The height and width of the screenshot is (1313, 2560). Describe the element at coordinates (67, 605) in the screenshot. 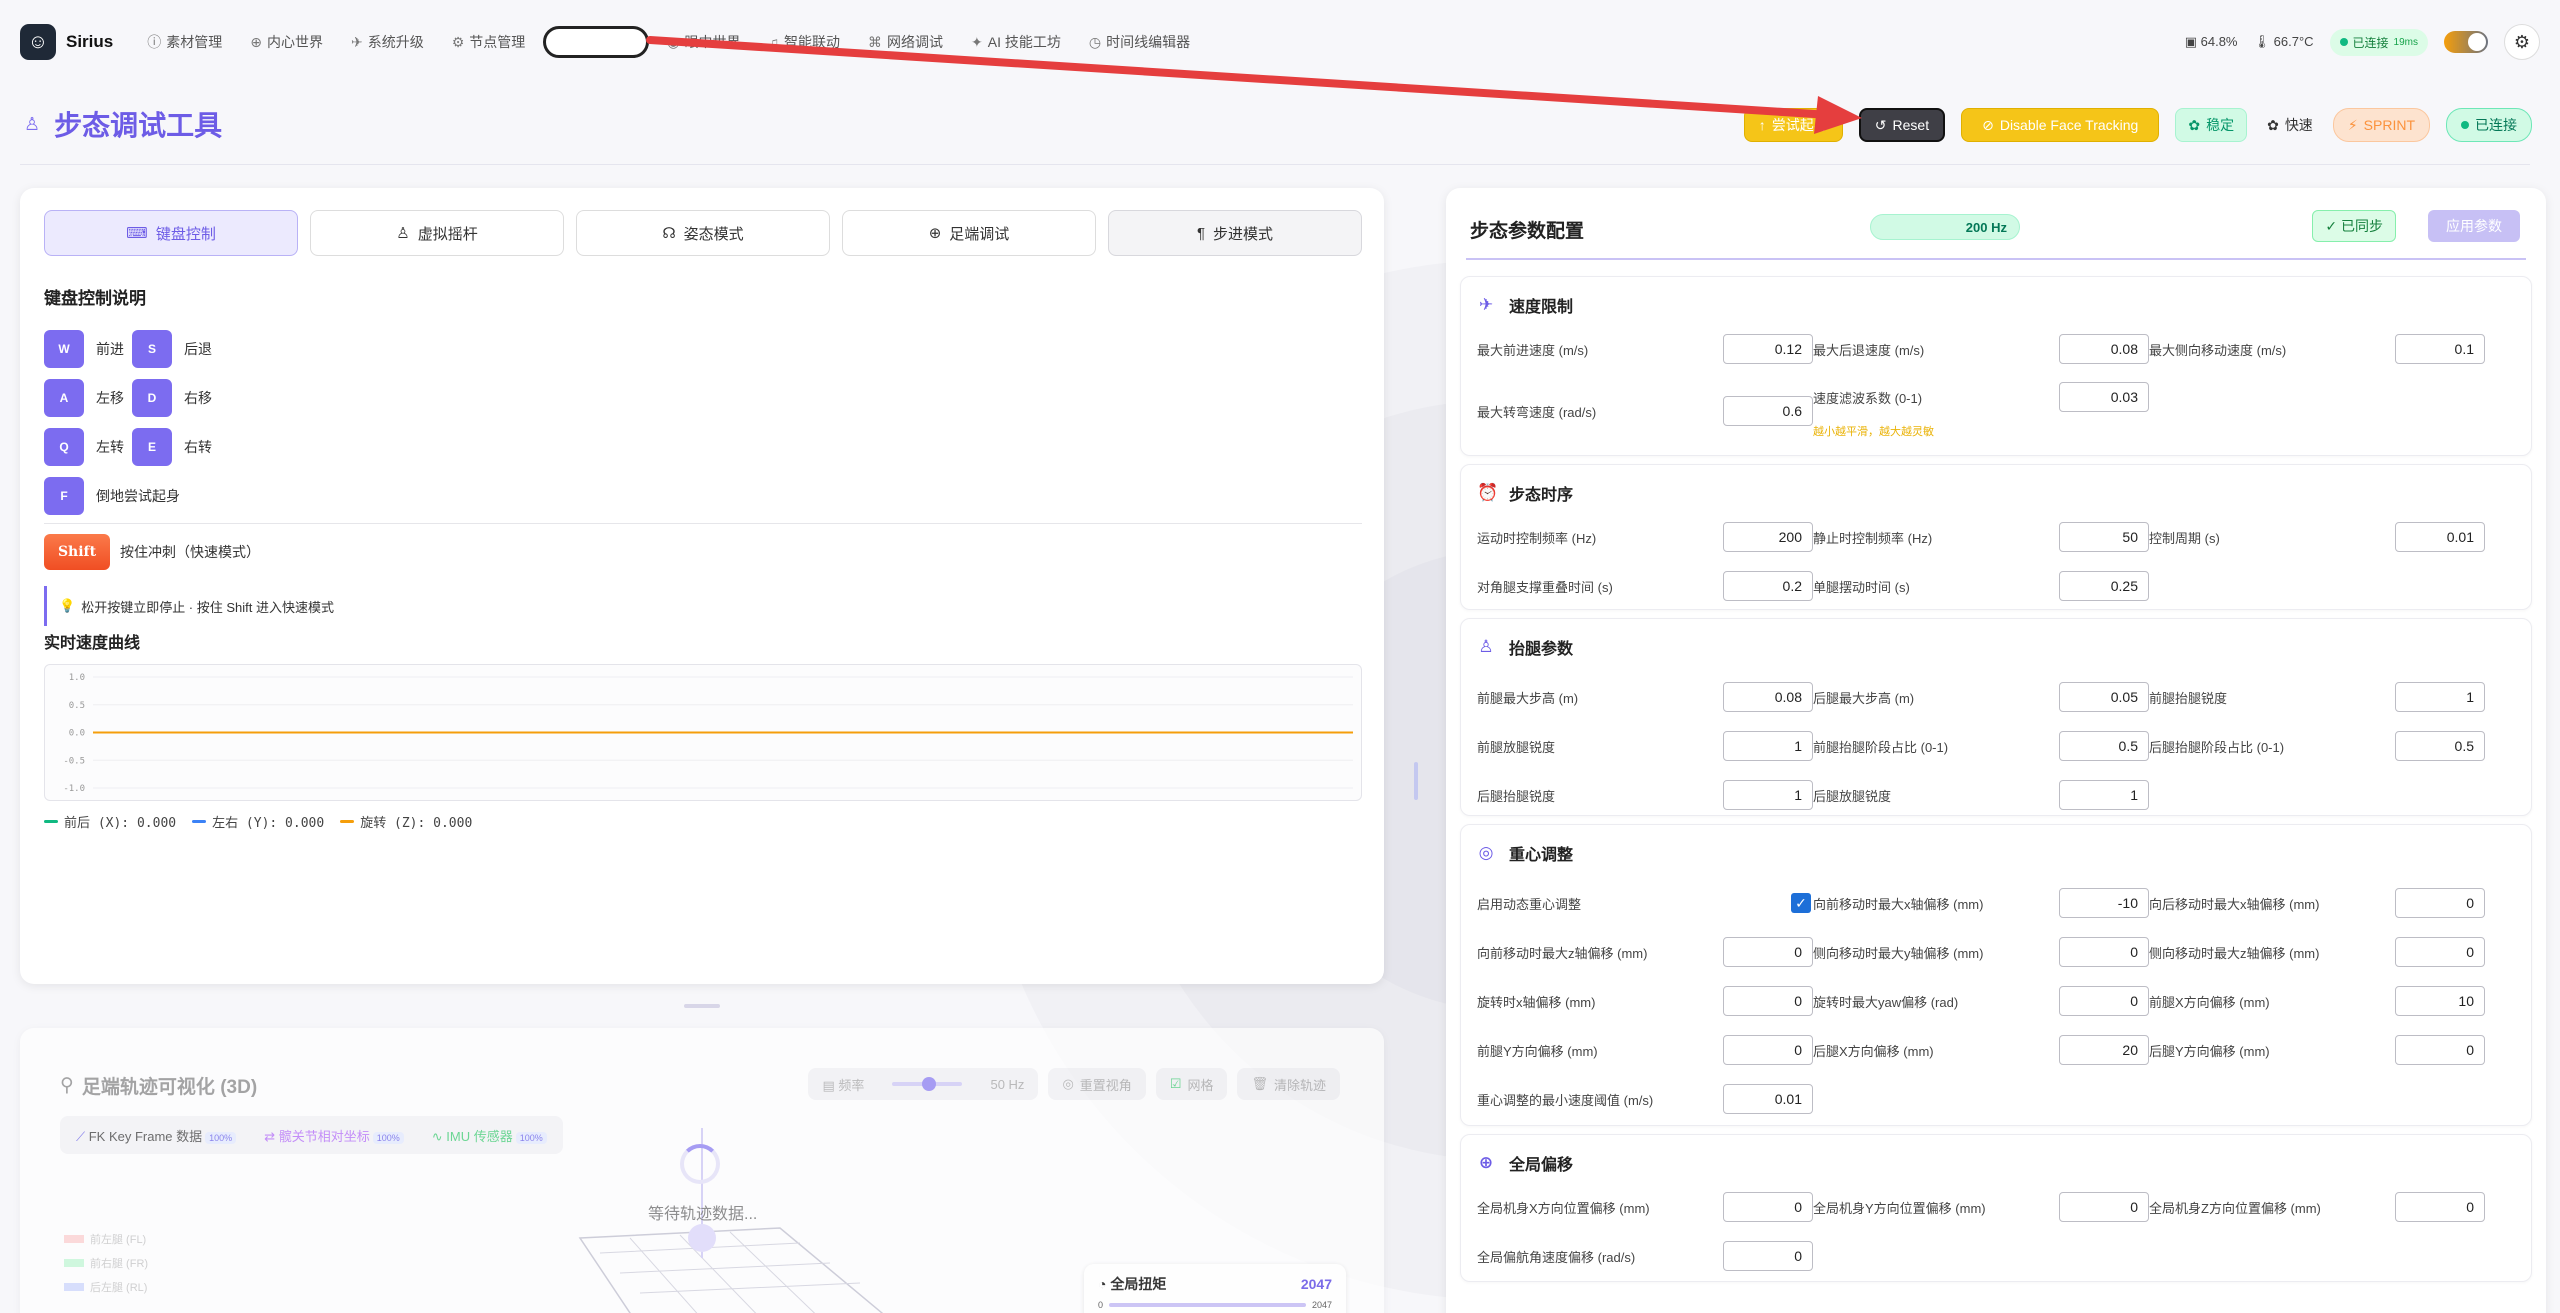

I see `lightbulb-icon: 💡` at that location.